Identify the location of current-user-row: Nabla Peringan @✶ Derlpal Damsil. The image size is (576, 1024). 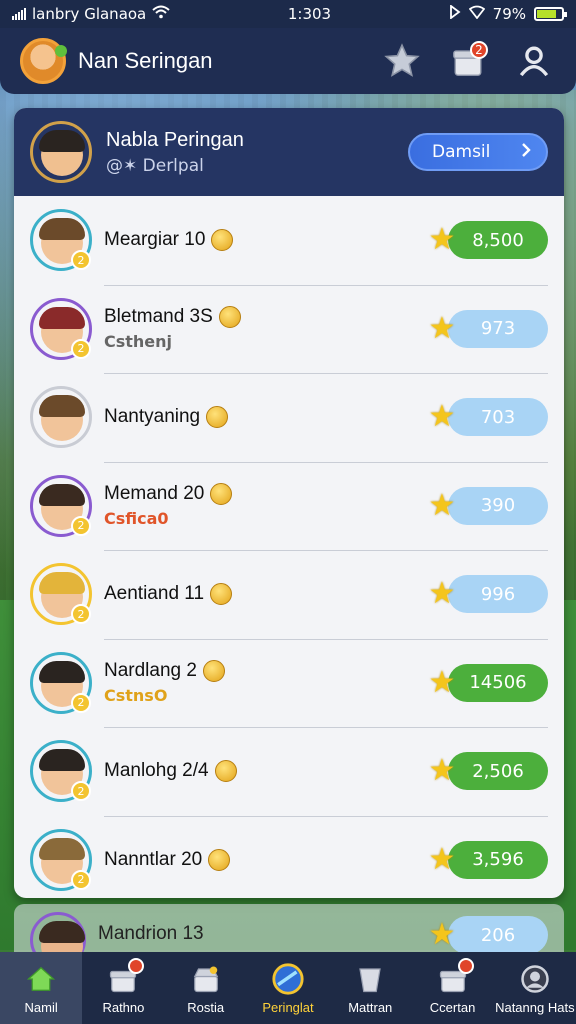
(289, 152).